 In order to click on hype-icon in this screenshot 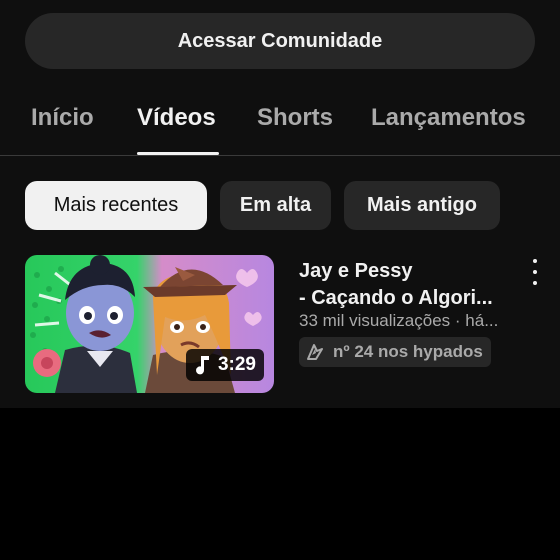, I will do `click(315, 352)`.